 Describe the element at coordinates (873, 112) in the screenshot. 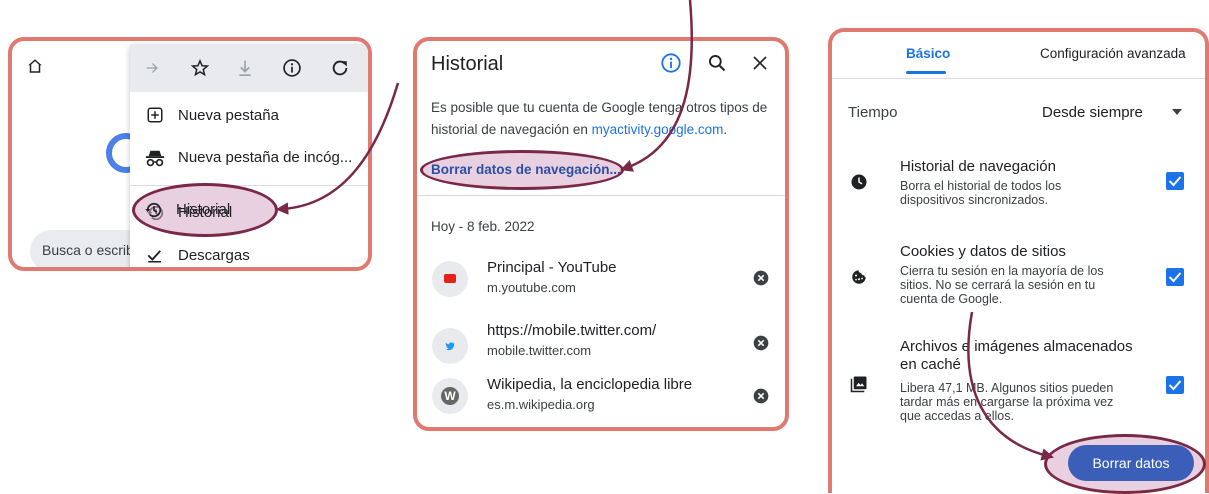

I see `time-label: Tiempo` at that location.